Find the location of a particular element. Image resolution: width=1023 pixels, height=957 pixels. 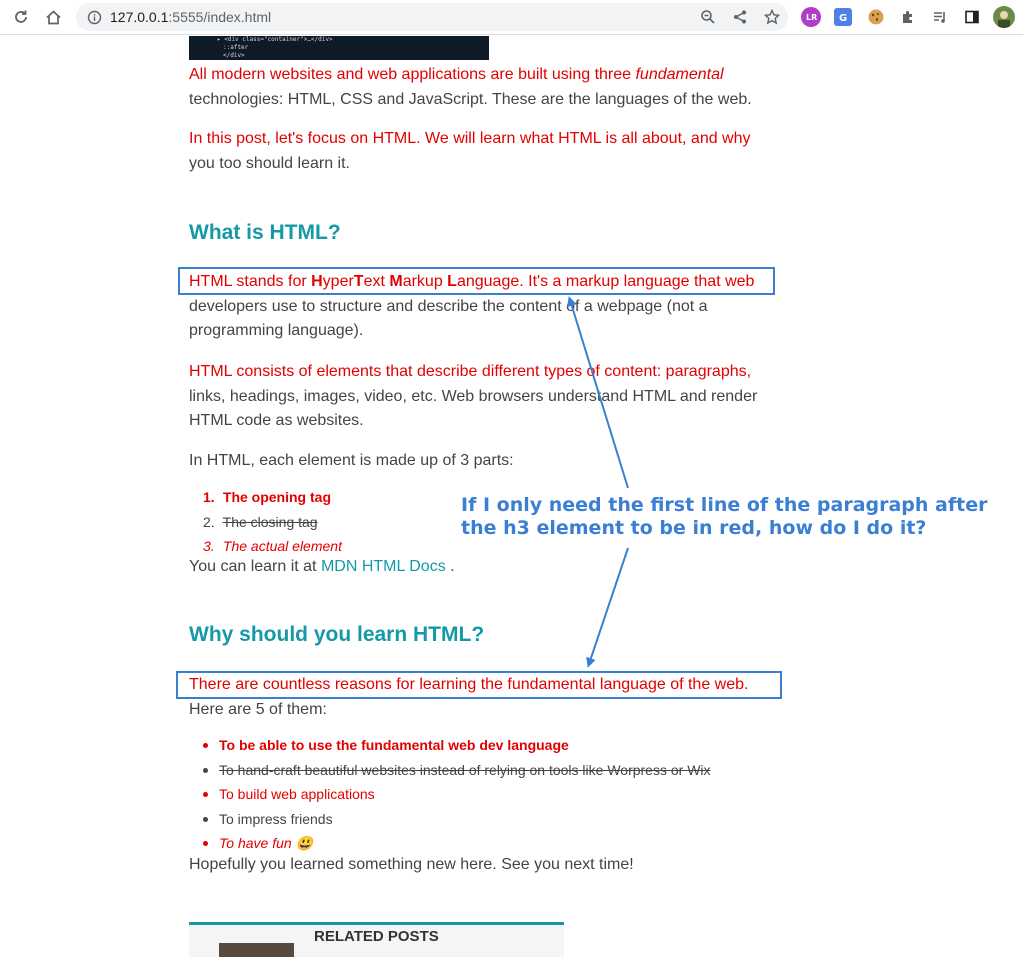

text: You can learn it at is located at coordinates (255, 566).